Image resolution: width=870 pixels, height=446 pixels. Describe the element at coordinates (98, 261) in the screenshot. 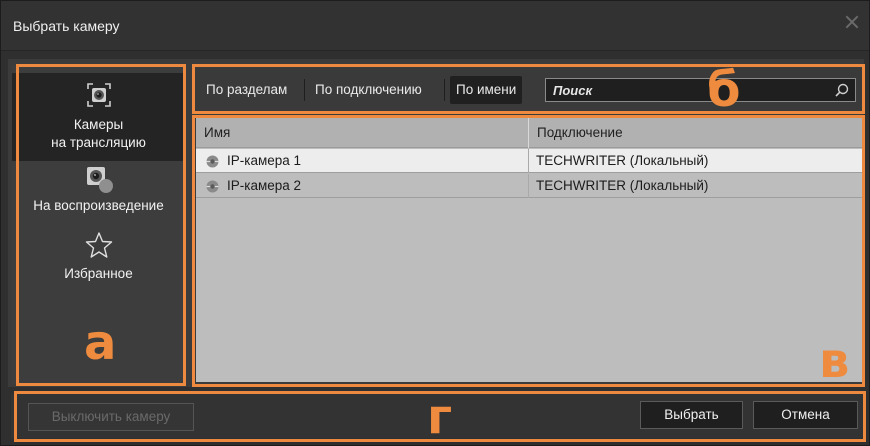

I see `sidebar-item-favorites: Избранное` at that location.